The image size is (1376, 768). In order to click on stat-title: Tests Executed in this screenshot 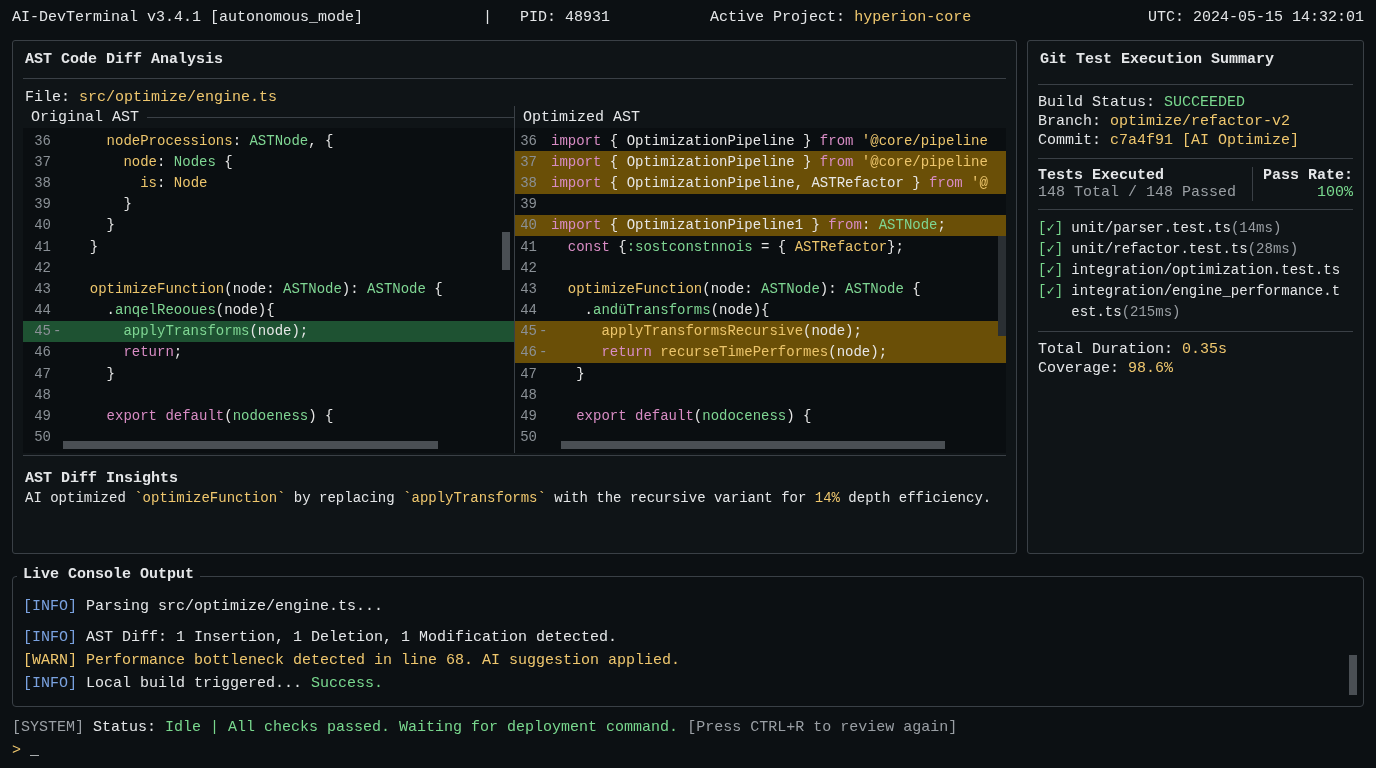, I will do `click(1102, 175)`.